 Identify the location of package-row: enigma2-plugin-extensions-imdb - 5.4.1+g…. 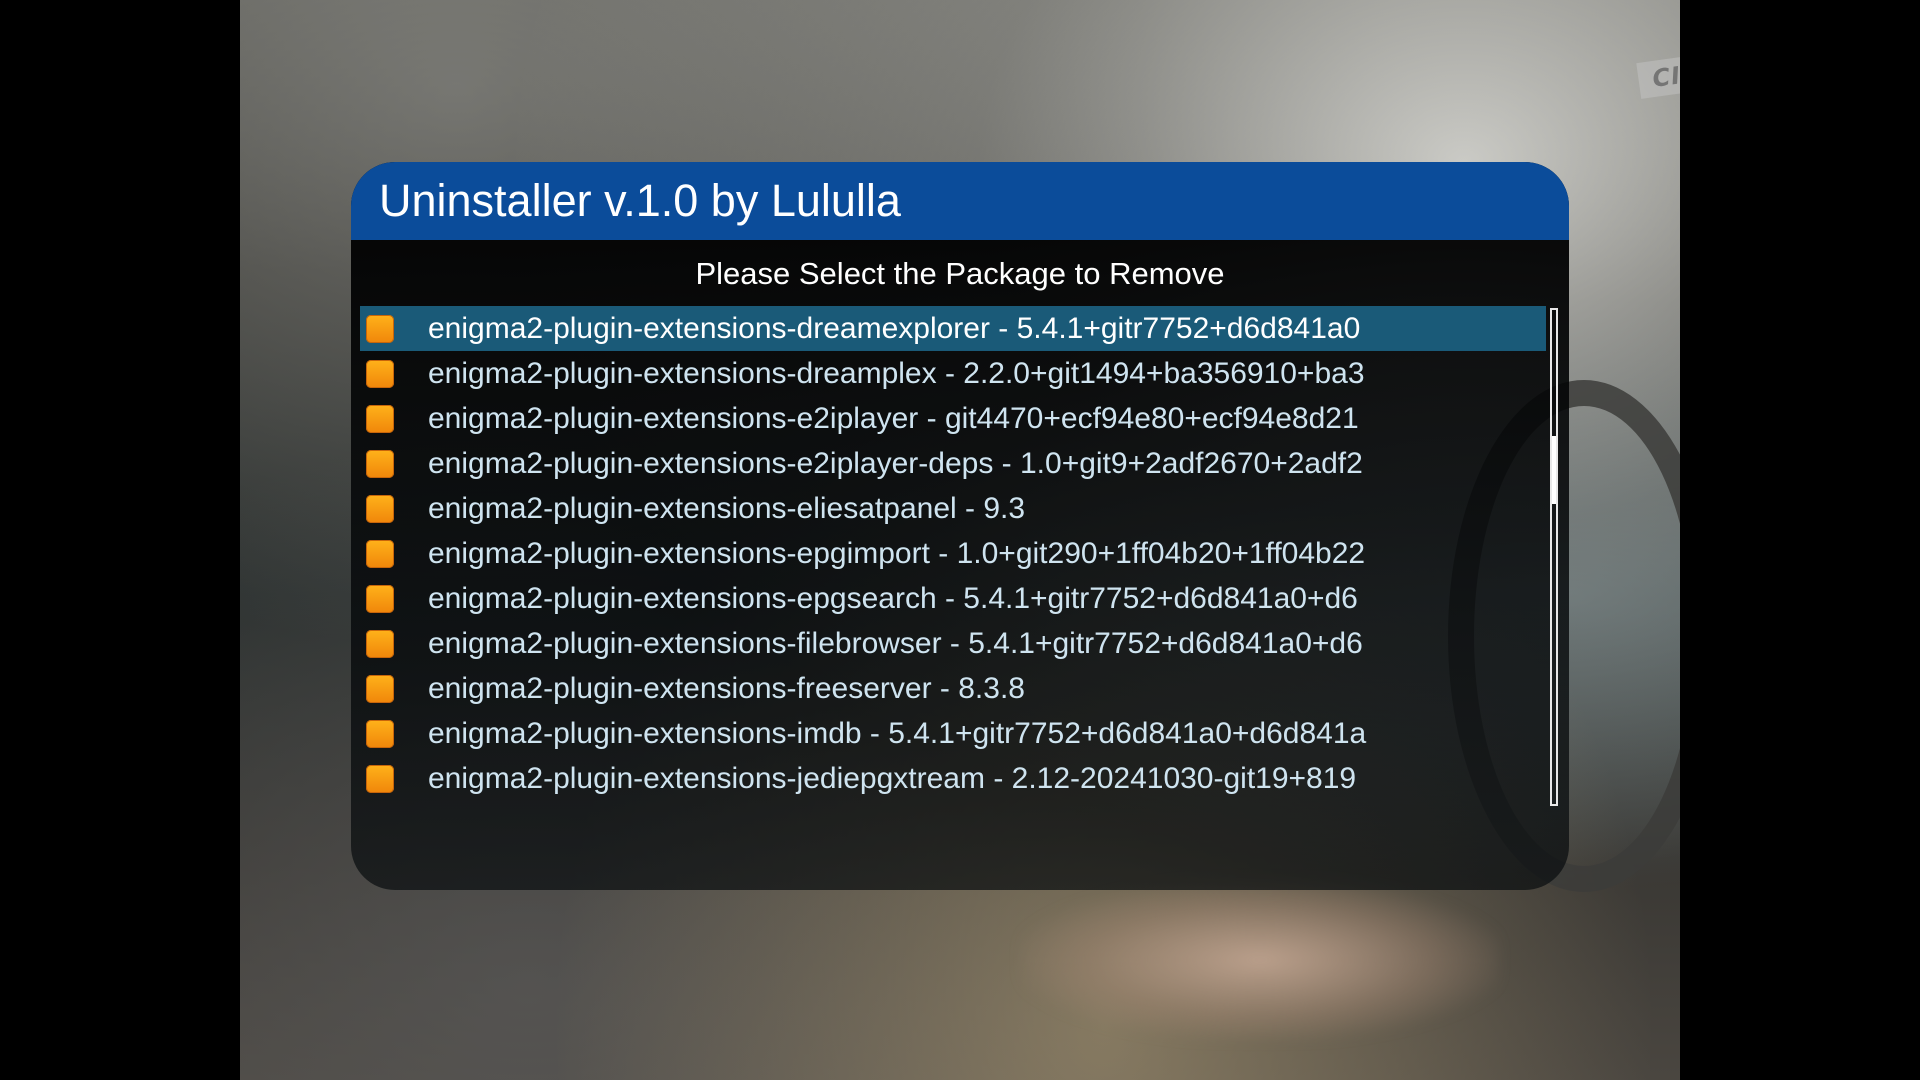
(953, 733).